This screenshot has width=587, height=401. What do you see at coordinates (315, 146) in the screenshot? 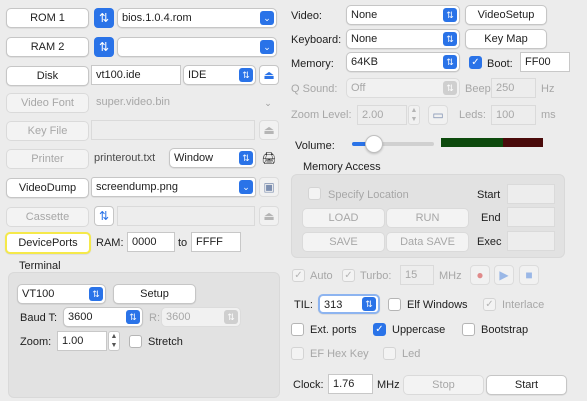
I see `volume-label: Volume:` at bounding box center [315, 146].